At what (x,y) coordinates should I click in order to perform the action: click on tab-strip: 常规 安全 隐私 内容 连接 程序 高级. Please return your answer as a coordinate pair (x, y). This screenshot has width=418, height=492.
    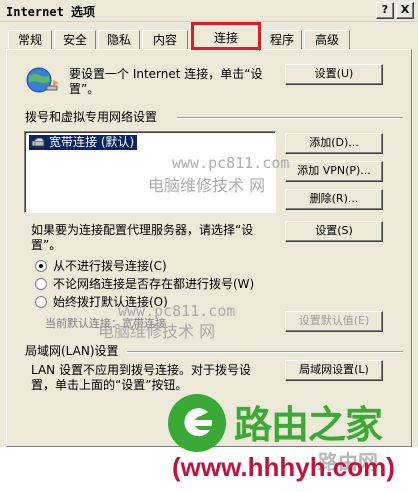
    Looking at the image, I should click on (206, 38).